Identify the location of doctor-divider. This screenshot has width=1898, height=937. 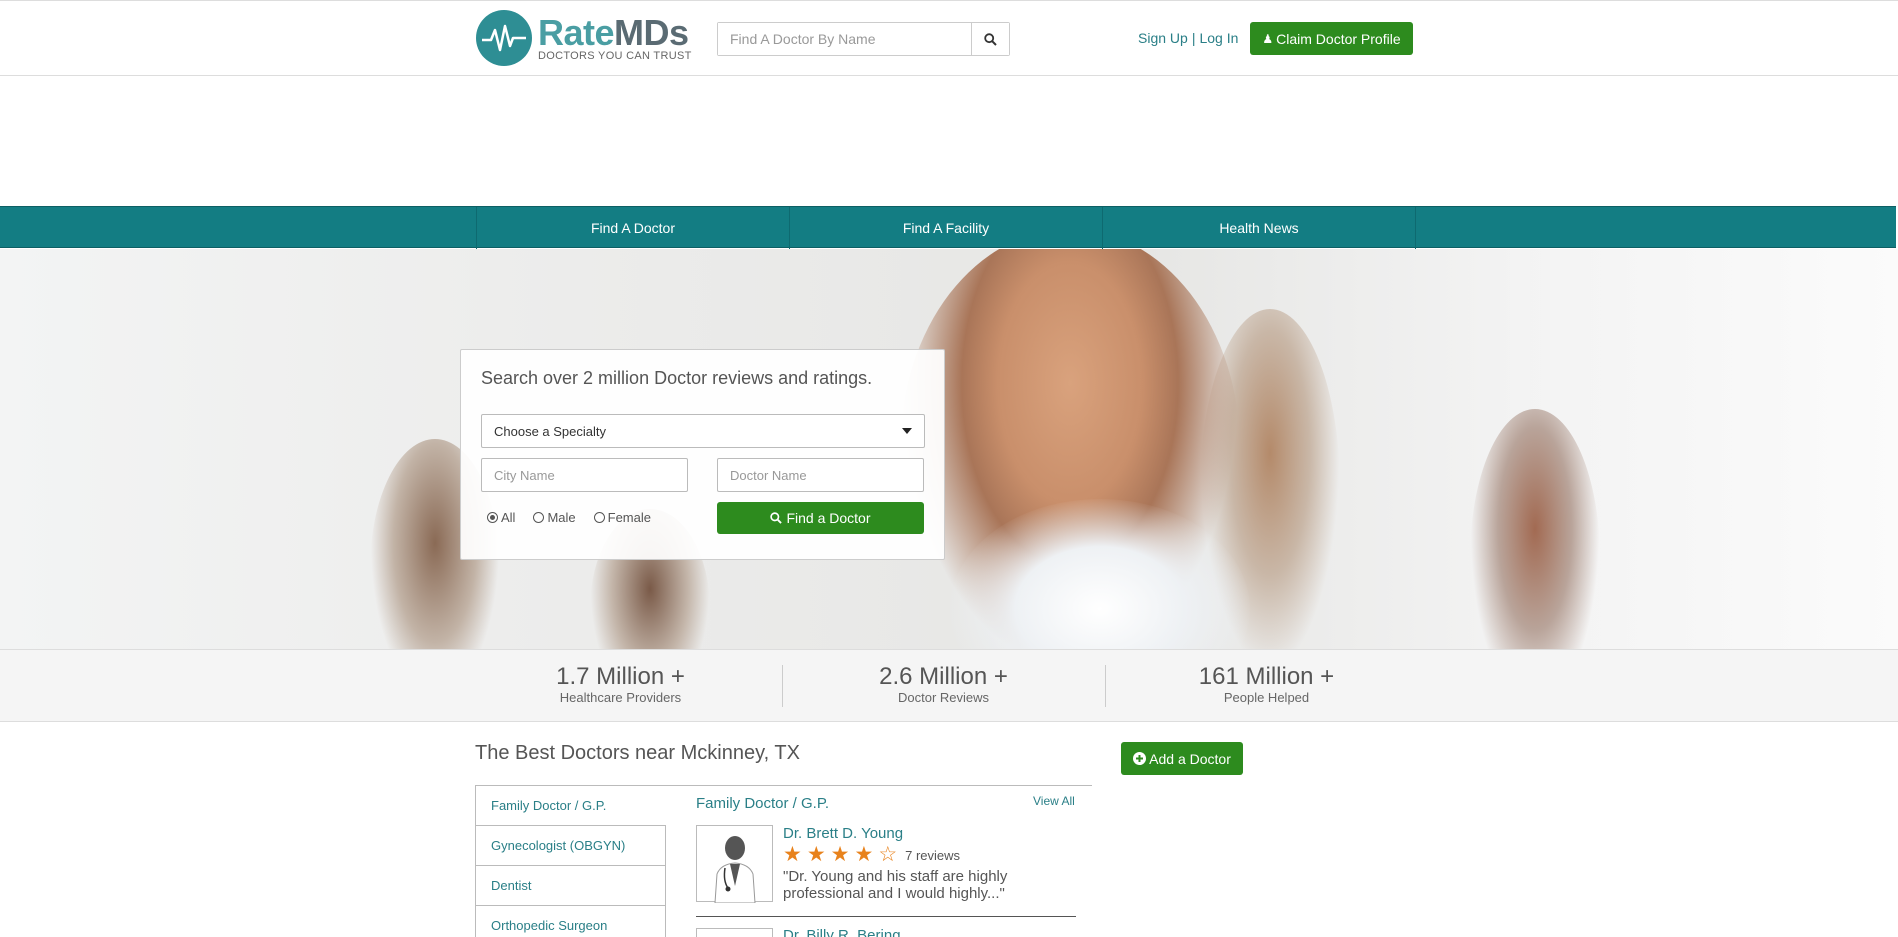
(886, 916).